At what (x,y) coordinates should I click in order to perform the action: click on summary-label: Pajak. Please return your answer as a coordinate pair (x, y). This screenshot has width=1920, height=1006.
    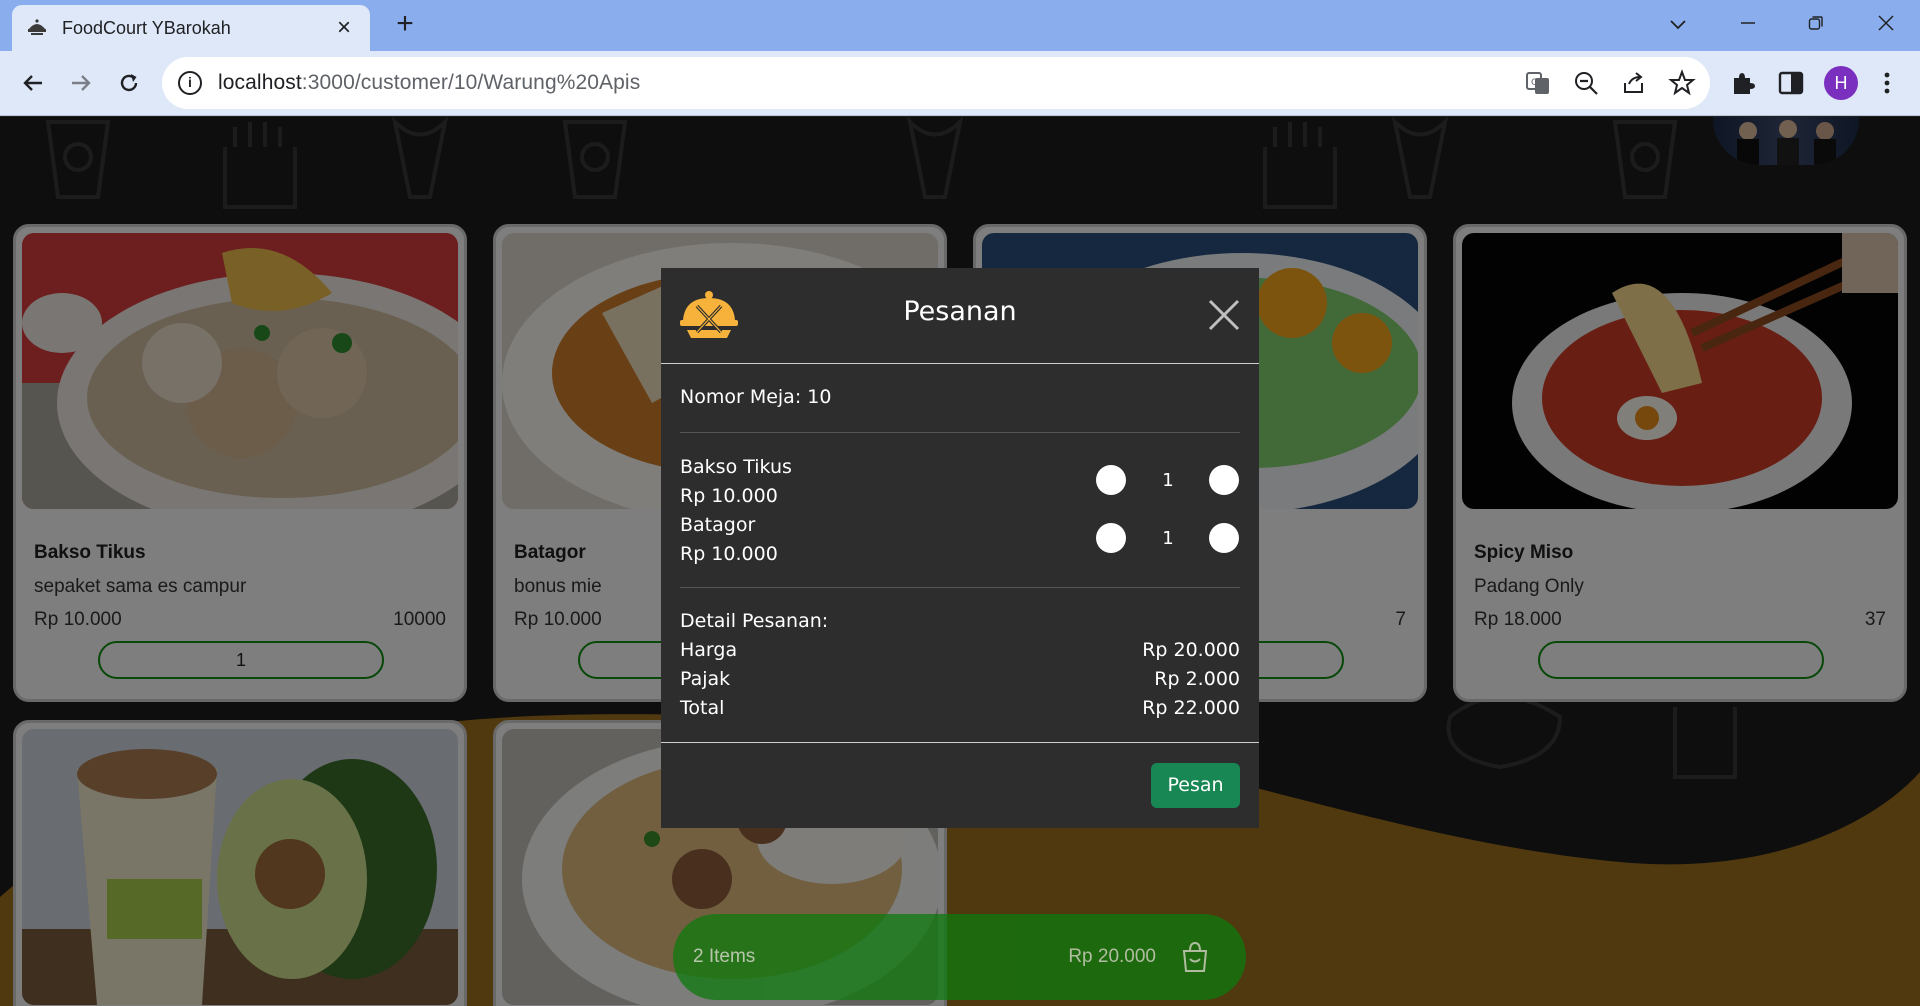
    Looking at the image, I should click on (705, 679).